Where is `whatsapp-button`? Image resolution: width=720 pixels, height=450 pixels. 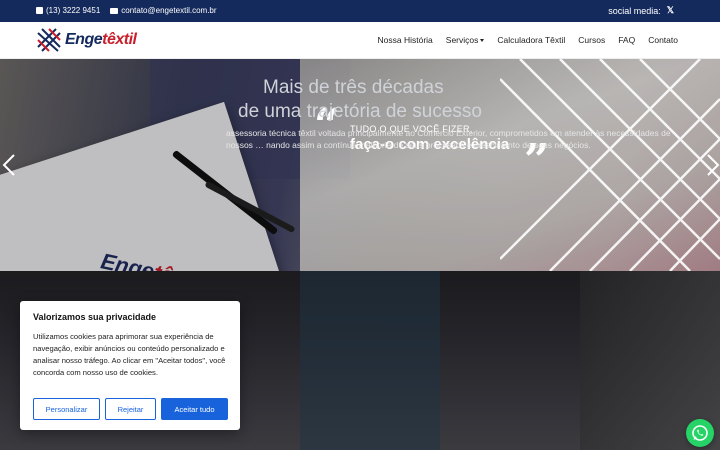
whatsapp-button is located at coordinates (700, 433).